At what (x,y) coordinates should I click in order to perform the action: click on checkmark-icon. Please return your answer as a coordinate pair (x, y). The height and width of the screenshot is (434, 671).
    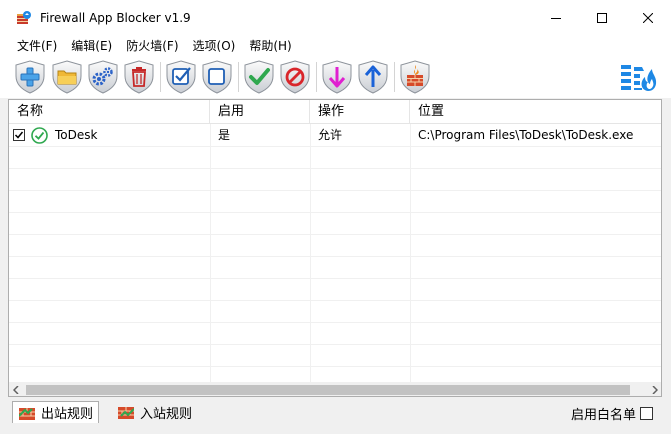
    Looking at the image, I should click on (19, 135).